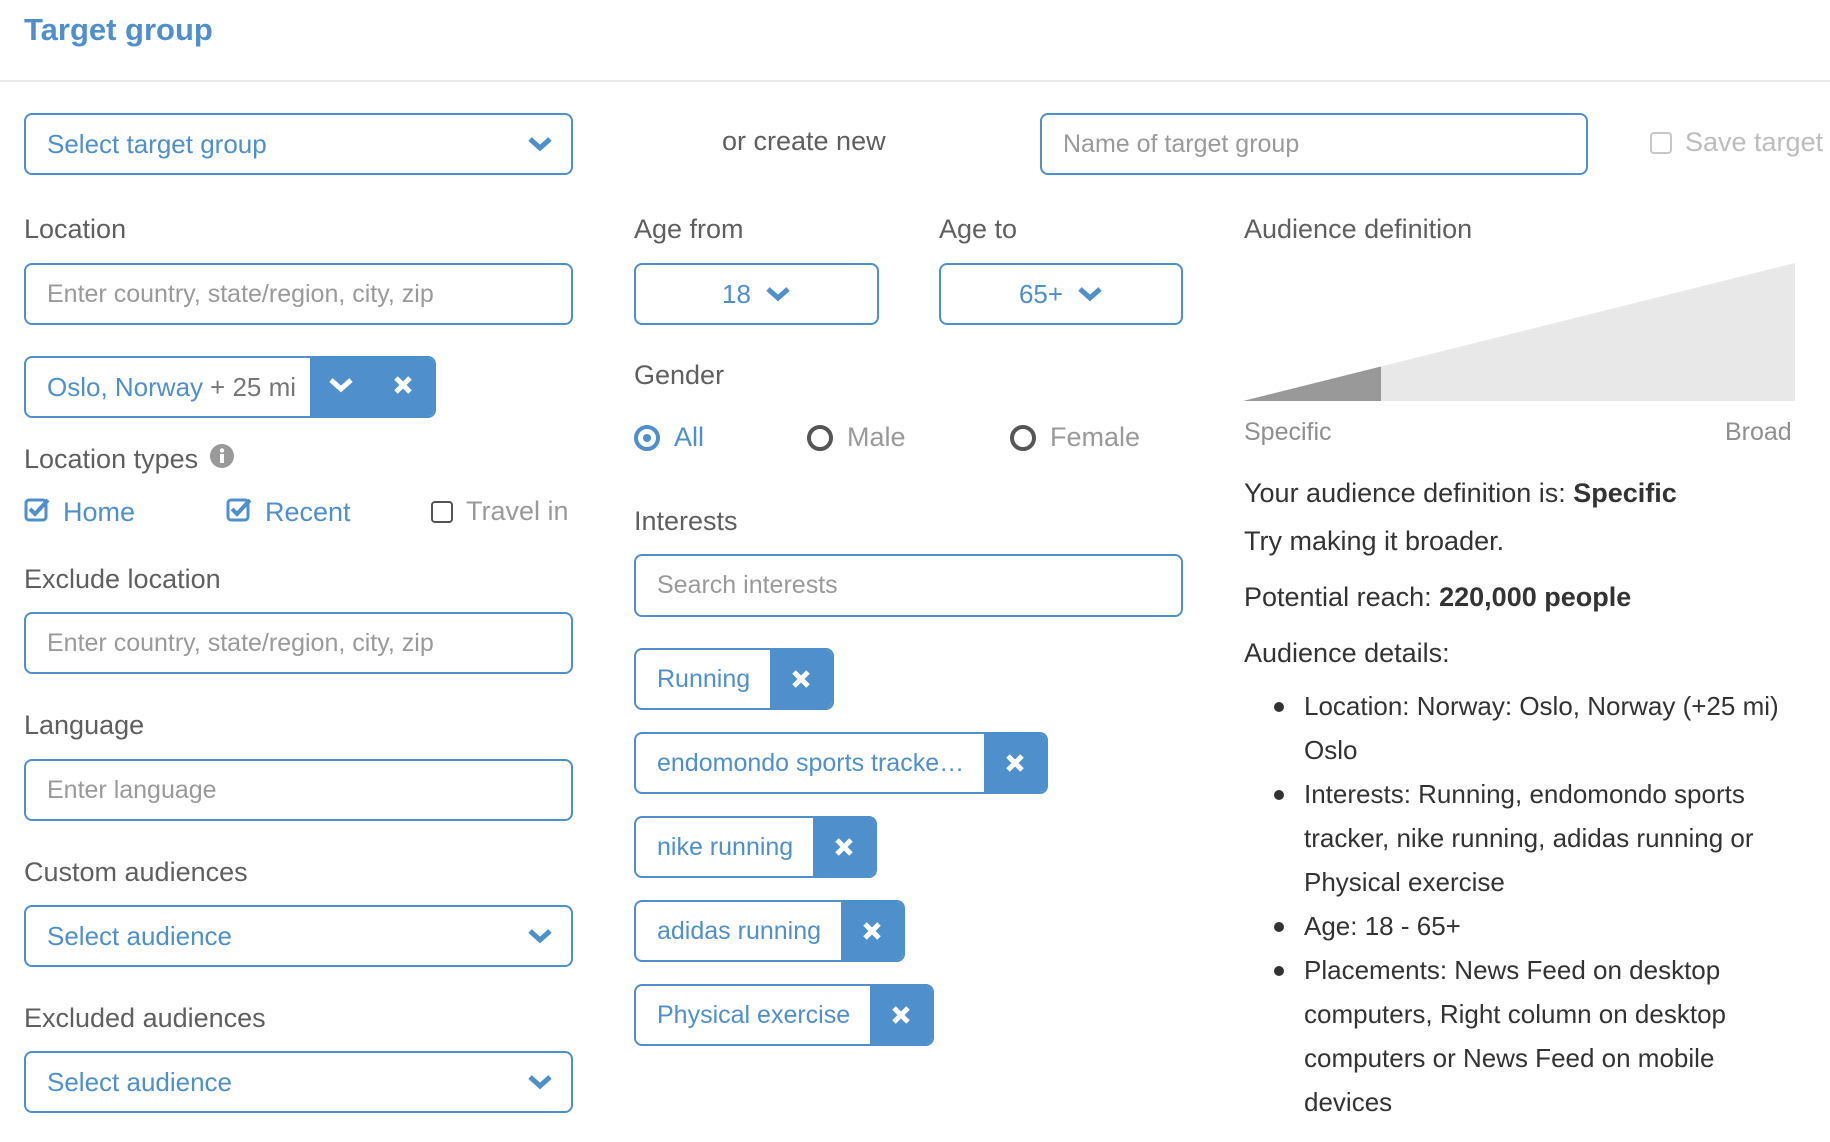 Image resolution: width=1830 pixels, height=1142 pixels. I want to click on location-tag: Oslo, Norway + 25 mi, so click(230, 387).